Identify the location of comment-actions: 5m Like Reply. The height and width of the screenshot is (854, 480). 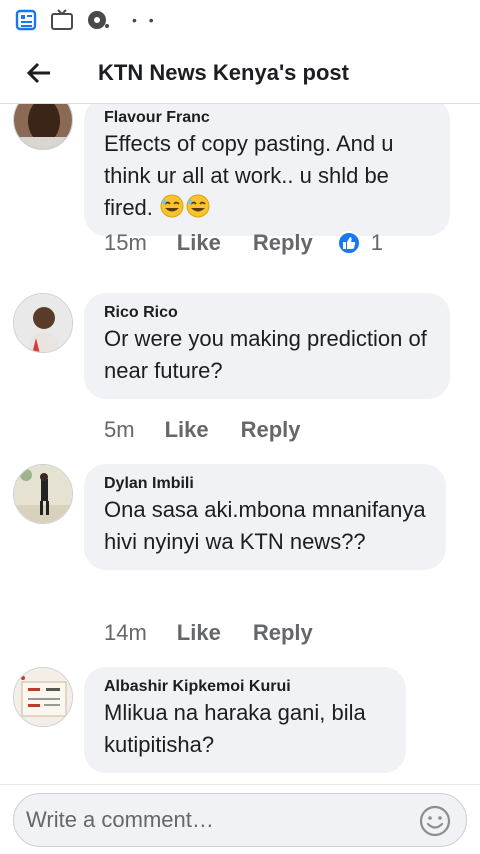
(202, 430).